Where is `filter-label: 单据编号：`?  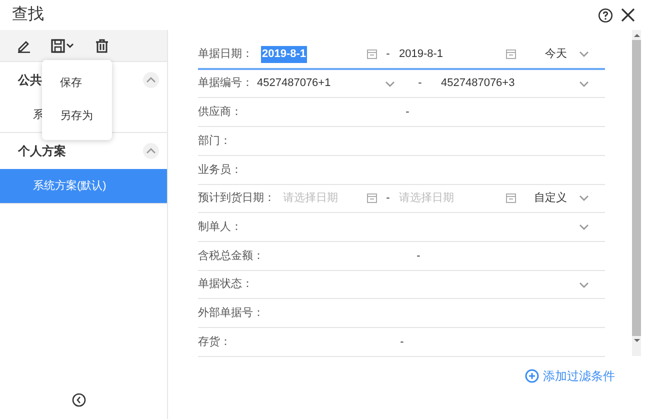 filter-label: 单据编号： is located at coordinates (225, 84).